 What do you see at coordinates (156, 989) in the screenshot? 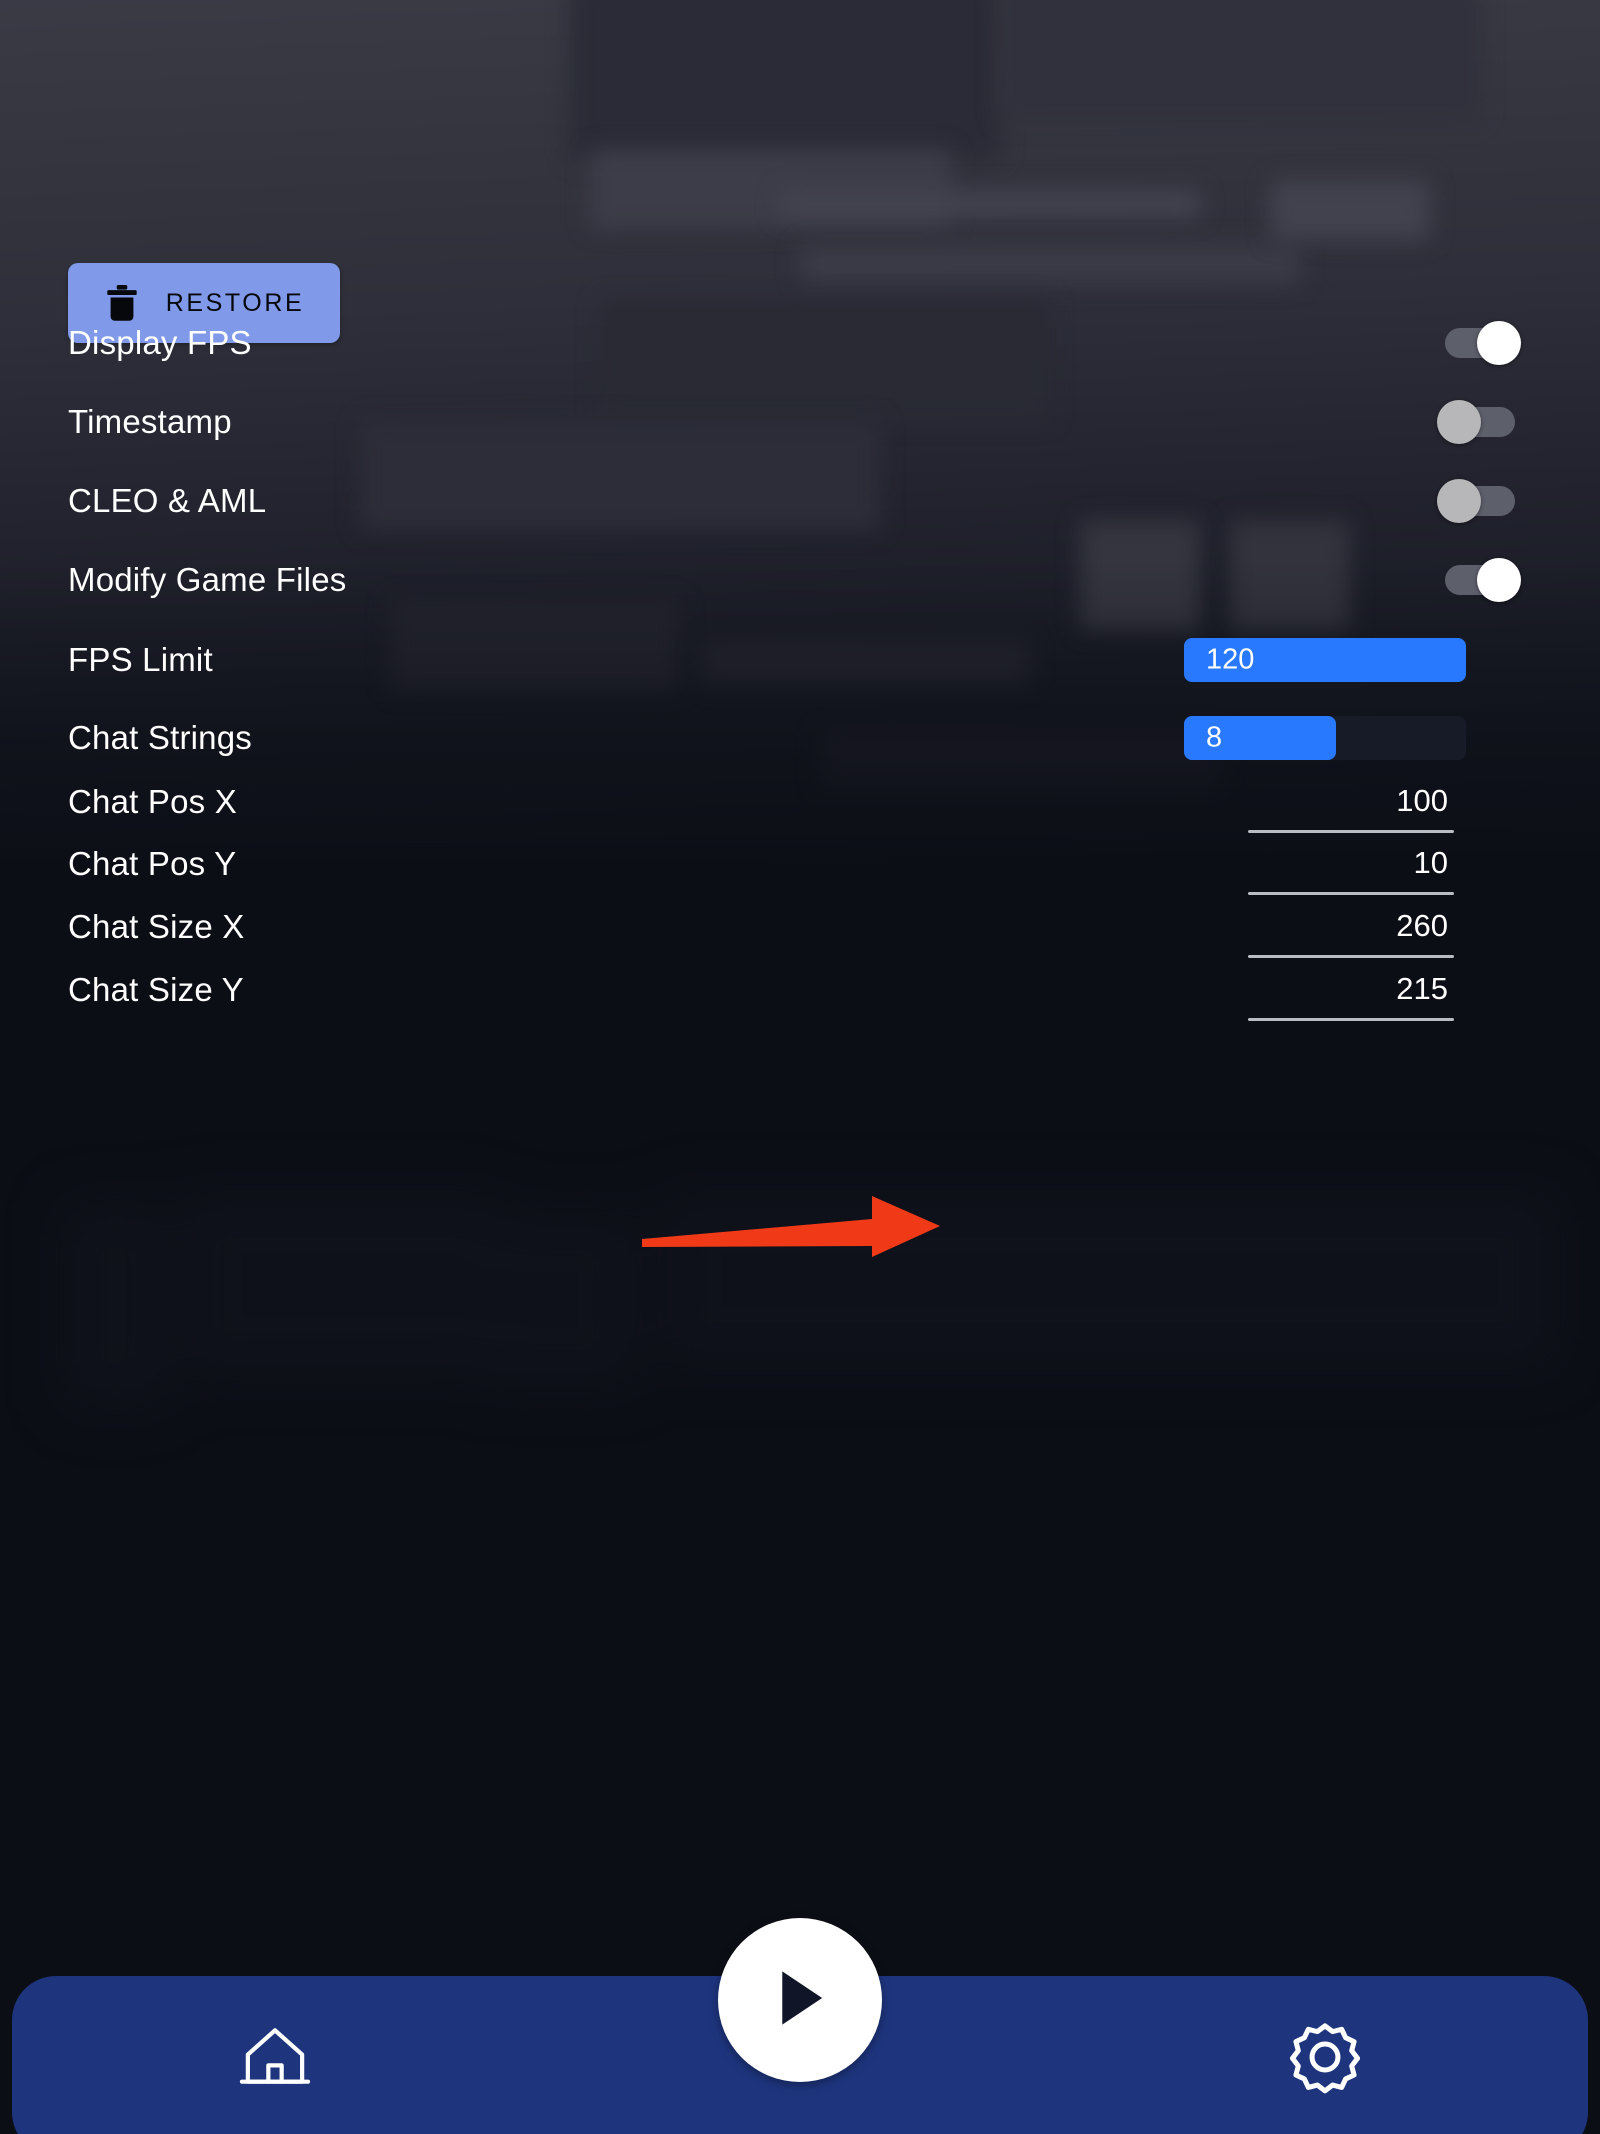
I see `setting-label-chat-size-y: Chat Size Y` at bounding box center [156, 989].